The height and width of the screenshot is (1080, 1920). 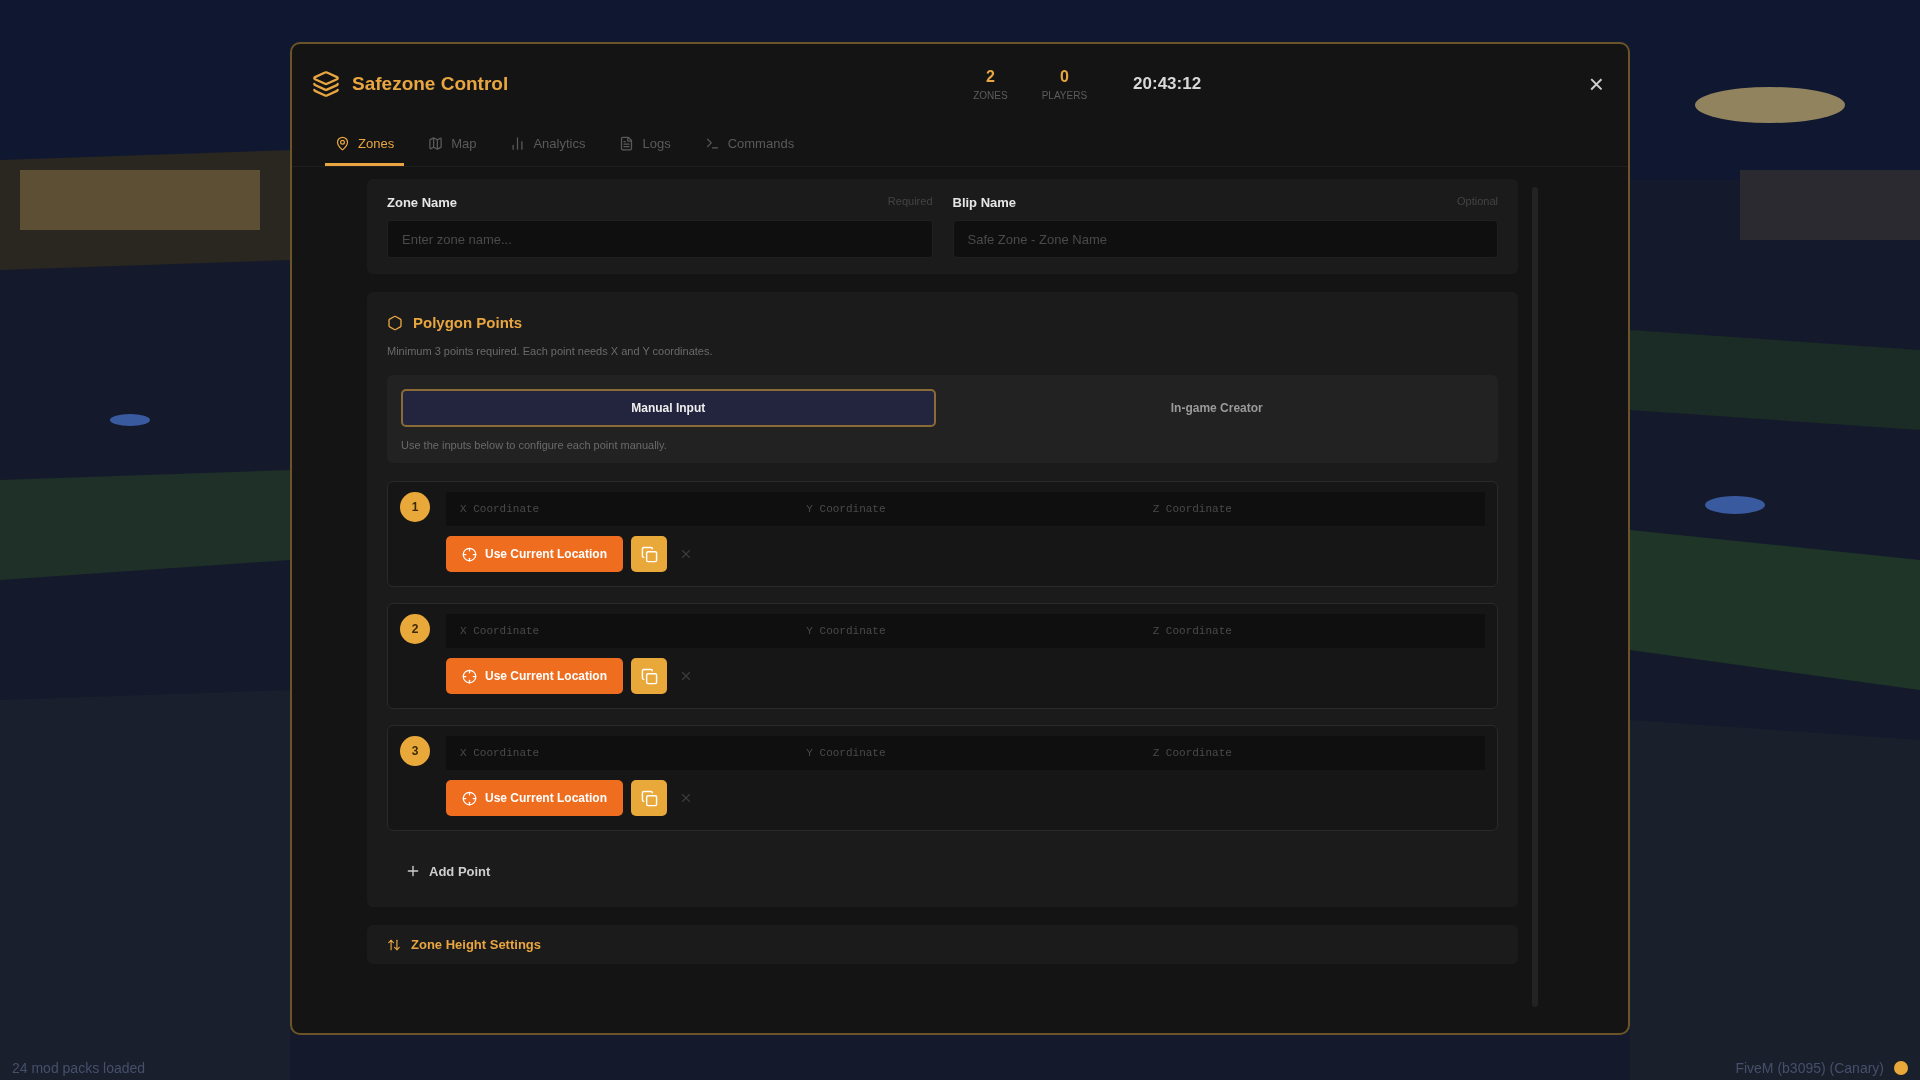 What do you see at coordinates (326, 84) in the screenshot?
I see `layers-icon` at bounding box center [326, 84].